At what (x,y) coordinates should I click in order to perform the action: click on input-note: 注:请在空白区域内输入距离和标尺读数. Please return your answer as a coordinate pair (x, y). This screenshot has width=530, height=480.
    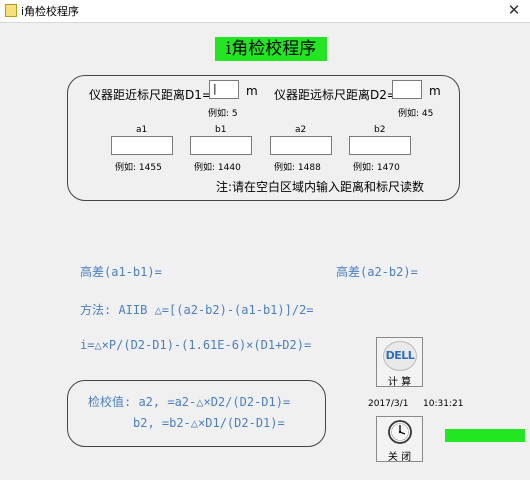
    Looking at the image, I should click on (320, 187).